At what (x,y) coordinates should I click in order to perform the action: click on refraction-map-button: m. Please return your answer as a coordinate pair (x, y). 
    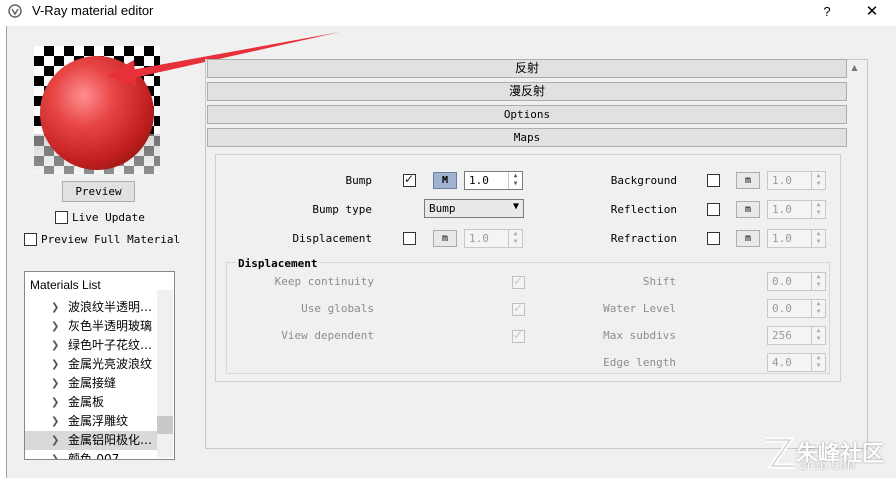
    Looking at the image, I should click on (748, 238).